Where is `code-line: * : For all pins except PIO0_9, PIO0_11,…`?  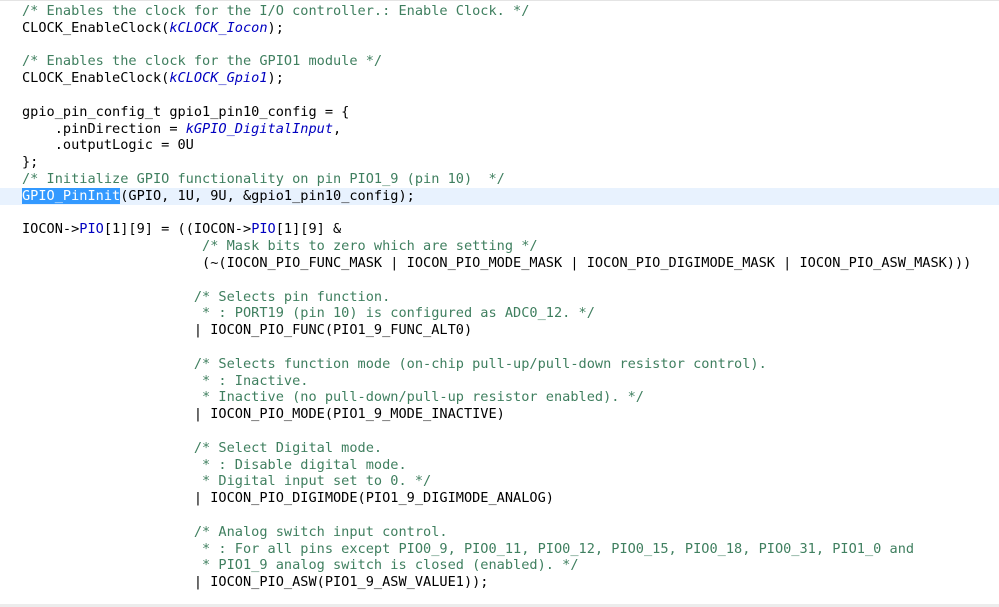 code-line: * : For all pins except PIO0_9, PIO0_11,… is located at coordinates (499, 549).